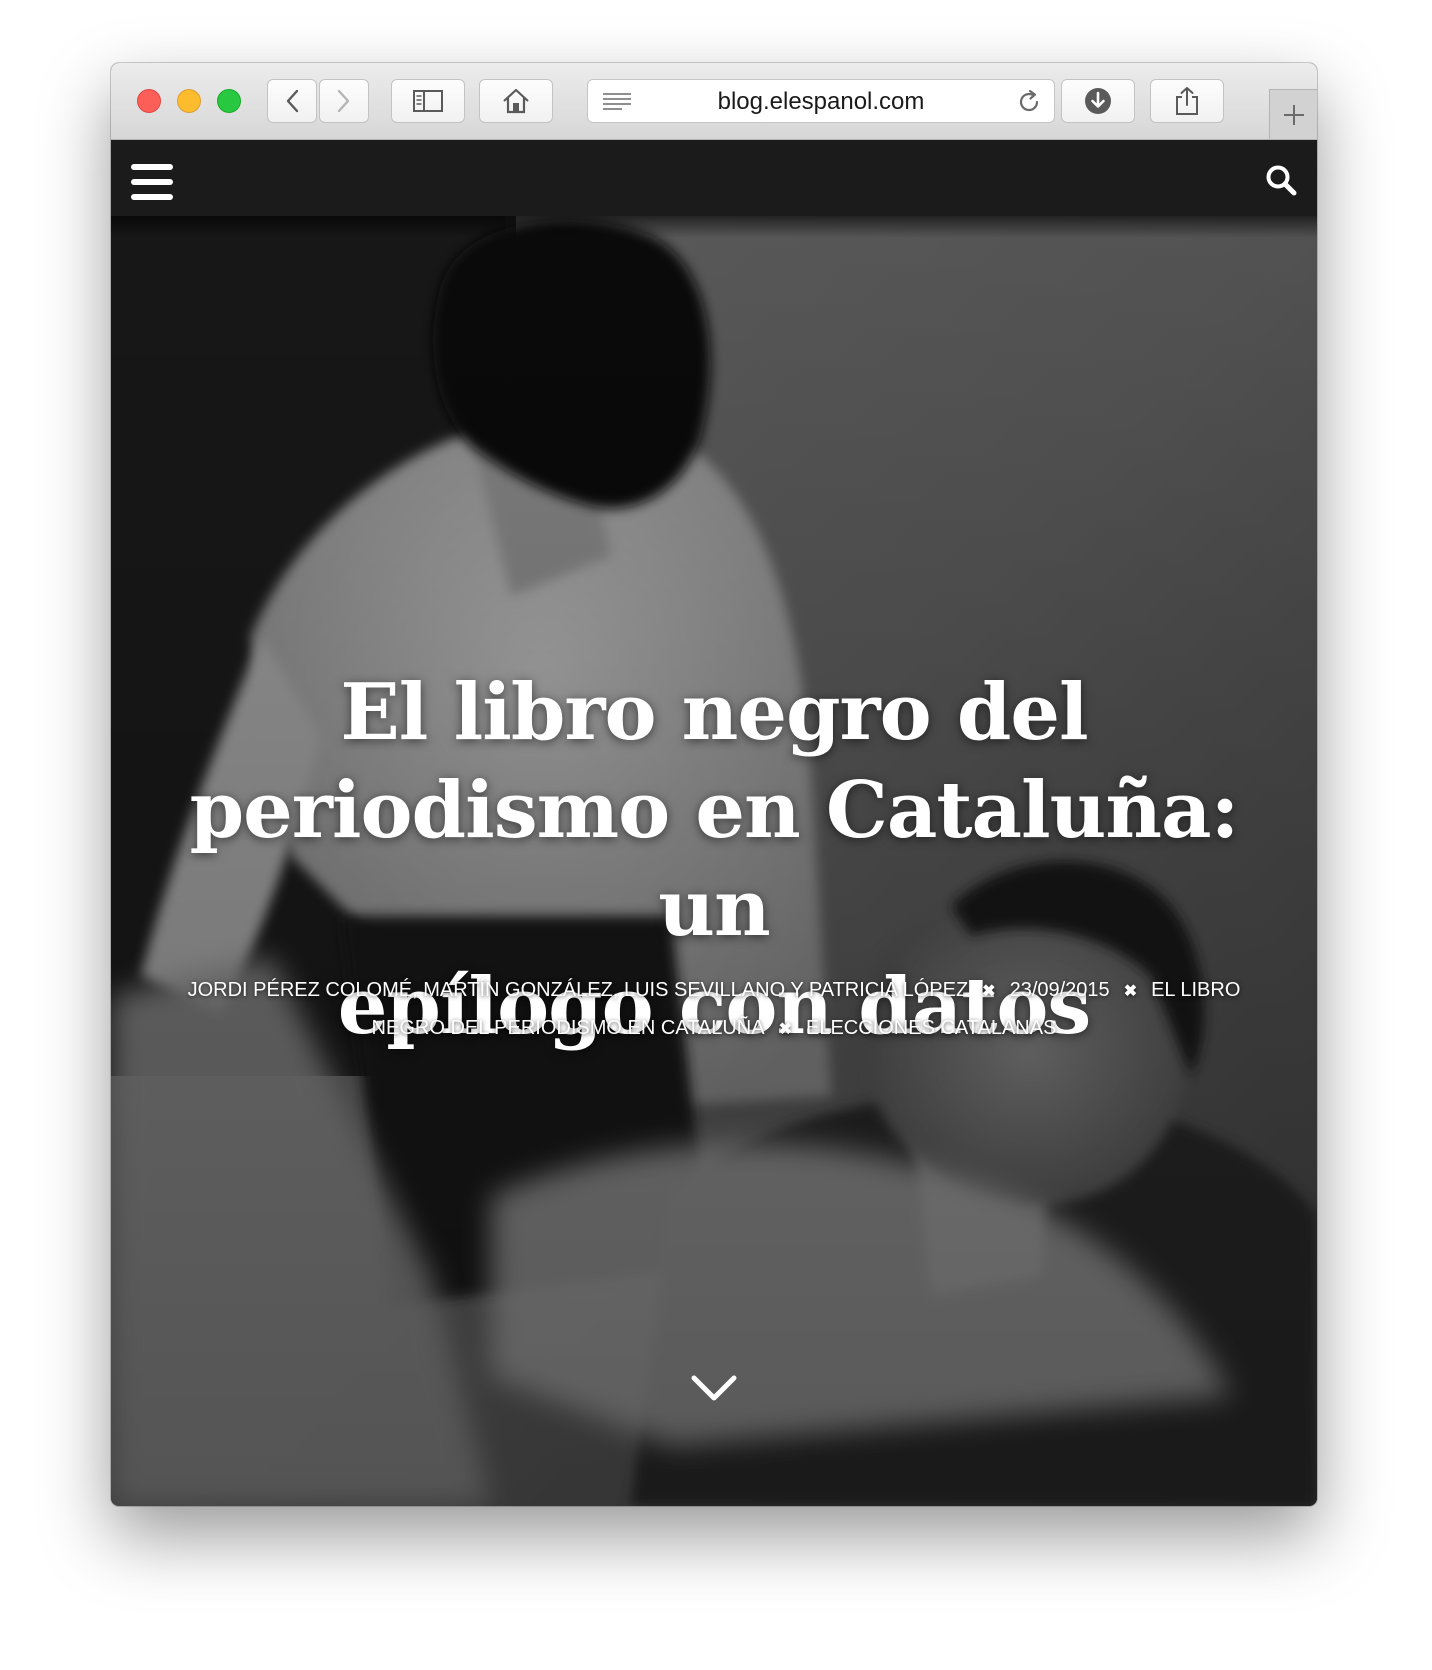  Describe the element at coordinates (229, 101) in the screenshot. I see `zoom-window-button` at that location.